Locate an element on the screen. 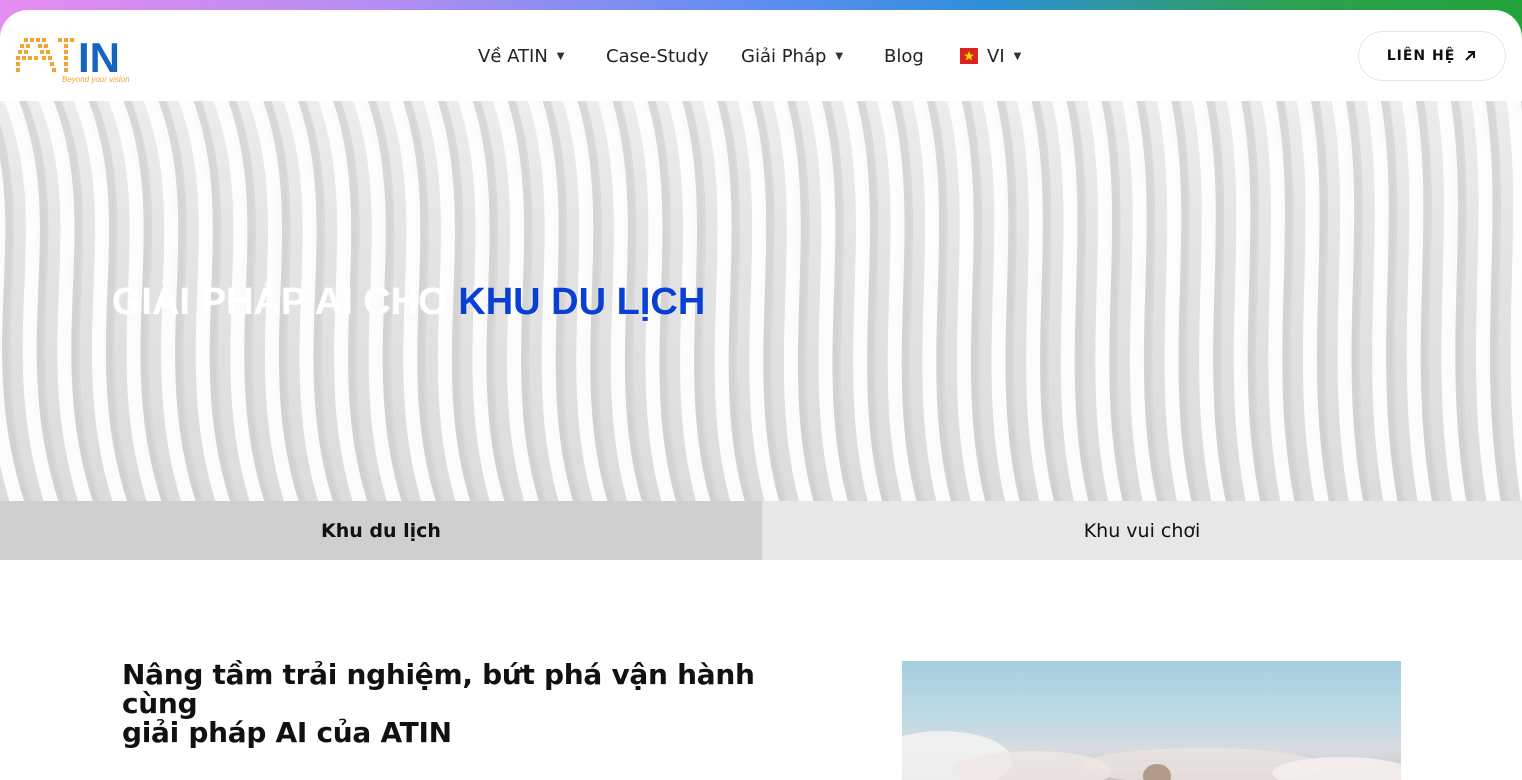 The width and height of the screenshot is (1522, 780). nav-item-label: Blog is located at coordinates (904, 56).